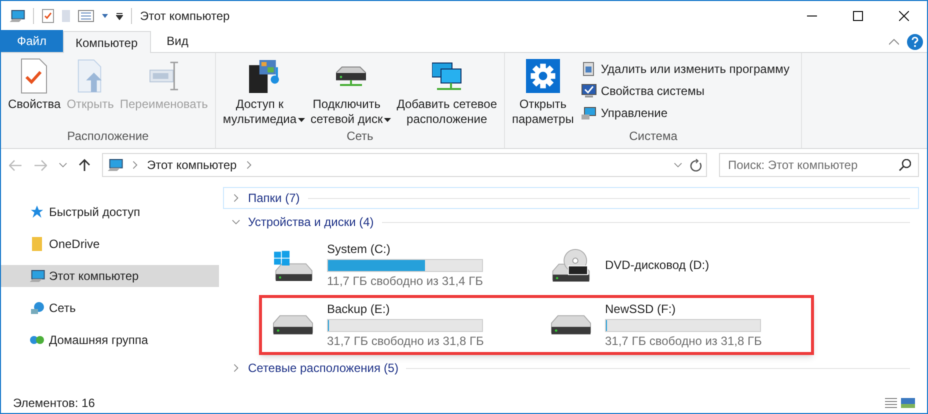 The width and height of the screenshot is (928, 414). What do you see at coordinates (418, 249) in the screenshot?
I see `drive-name: System (C:)` at bounding box center [418, 249].